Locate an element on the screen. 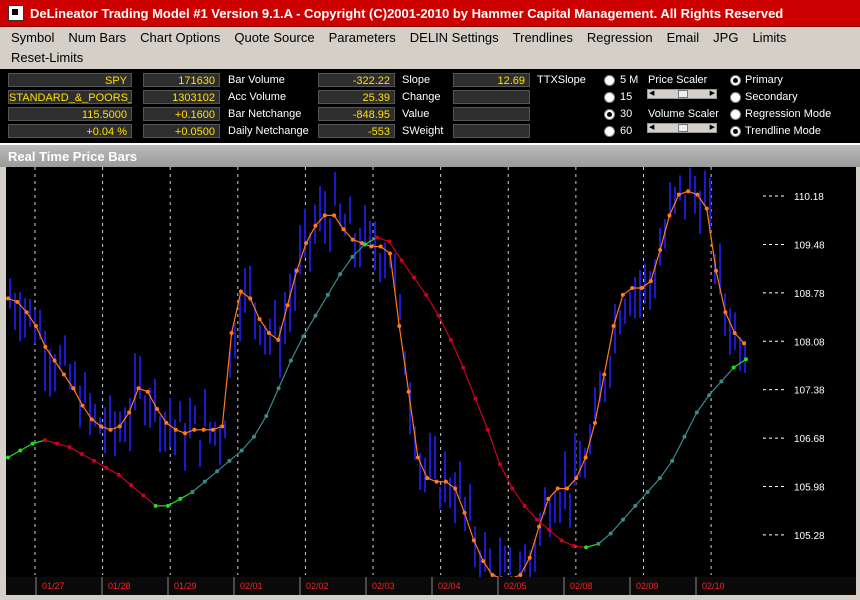 Image resolution: width=860 pixels, height=600 pixels. mode-radio-regression is located at coordinates (735, 114).